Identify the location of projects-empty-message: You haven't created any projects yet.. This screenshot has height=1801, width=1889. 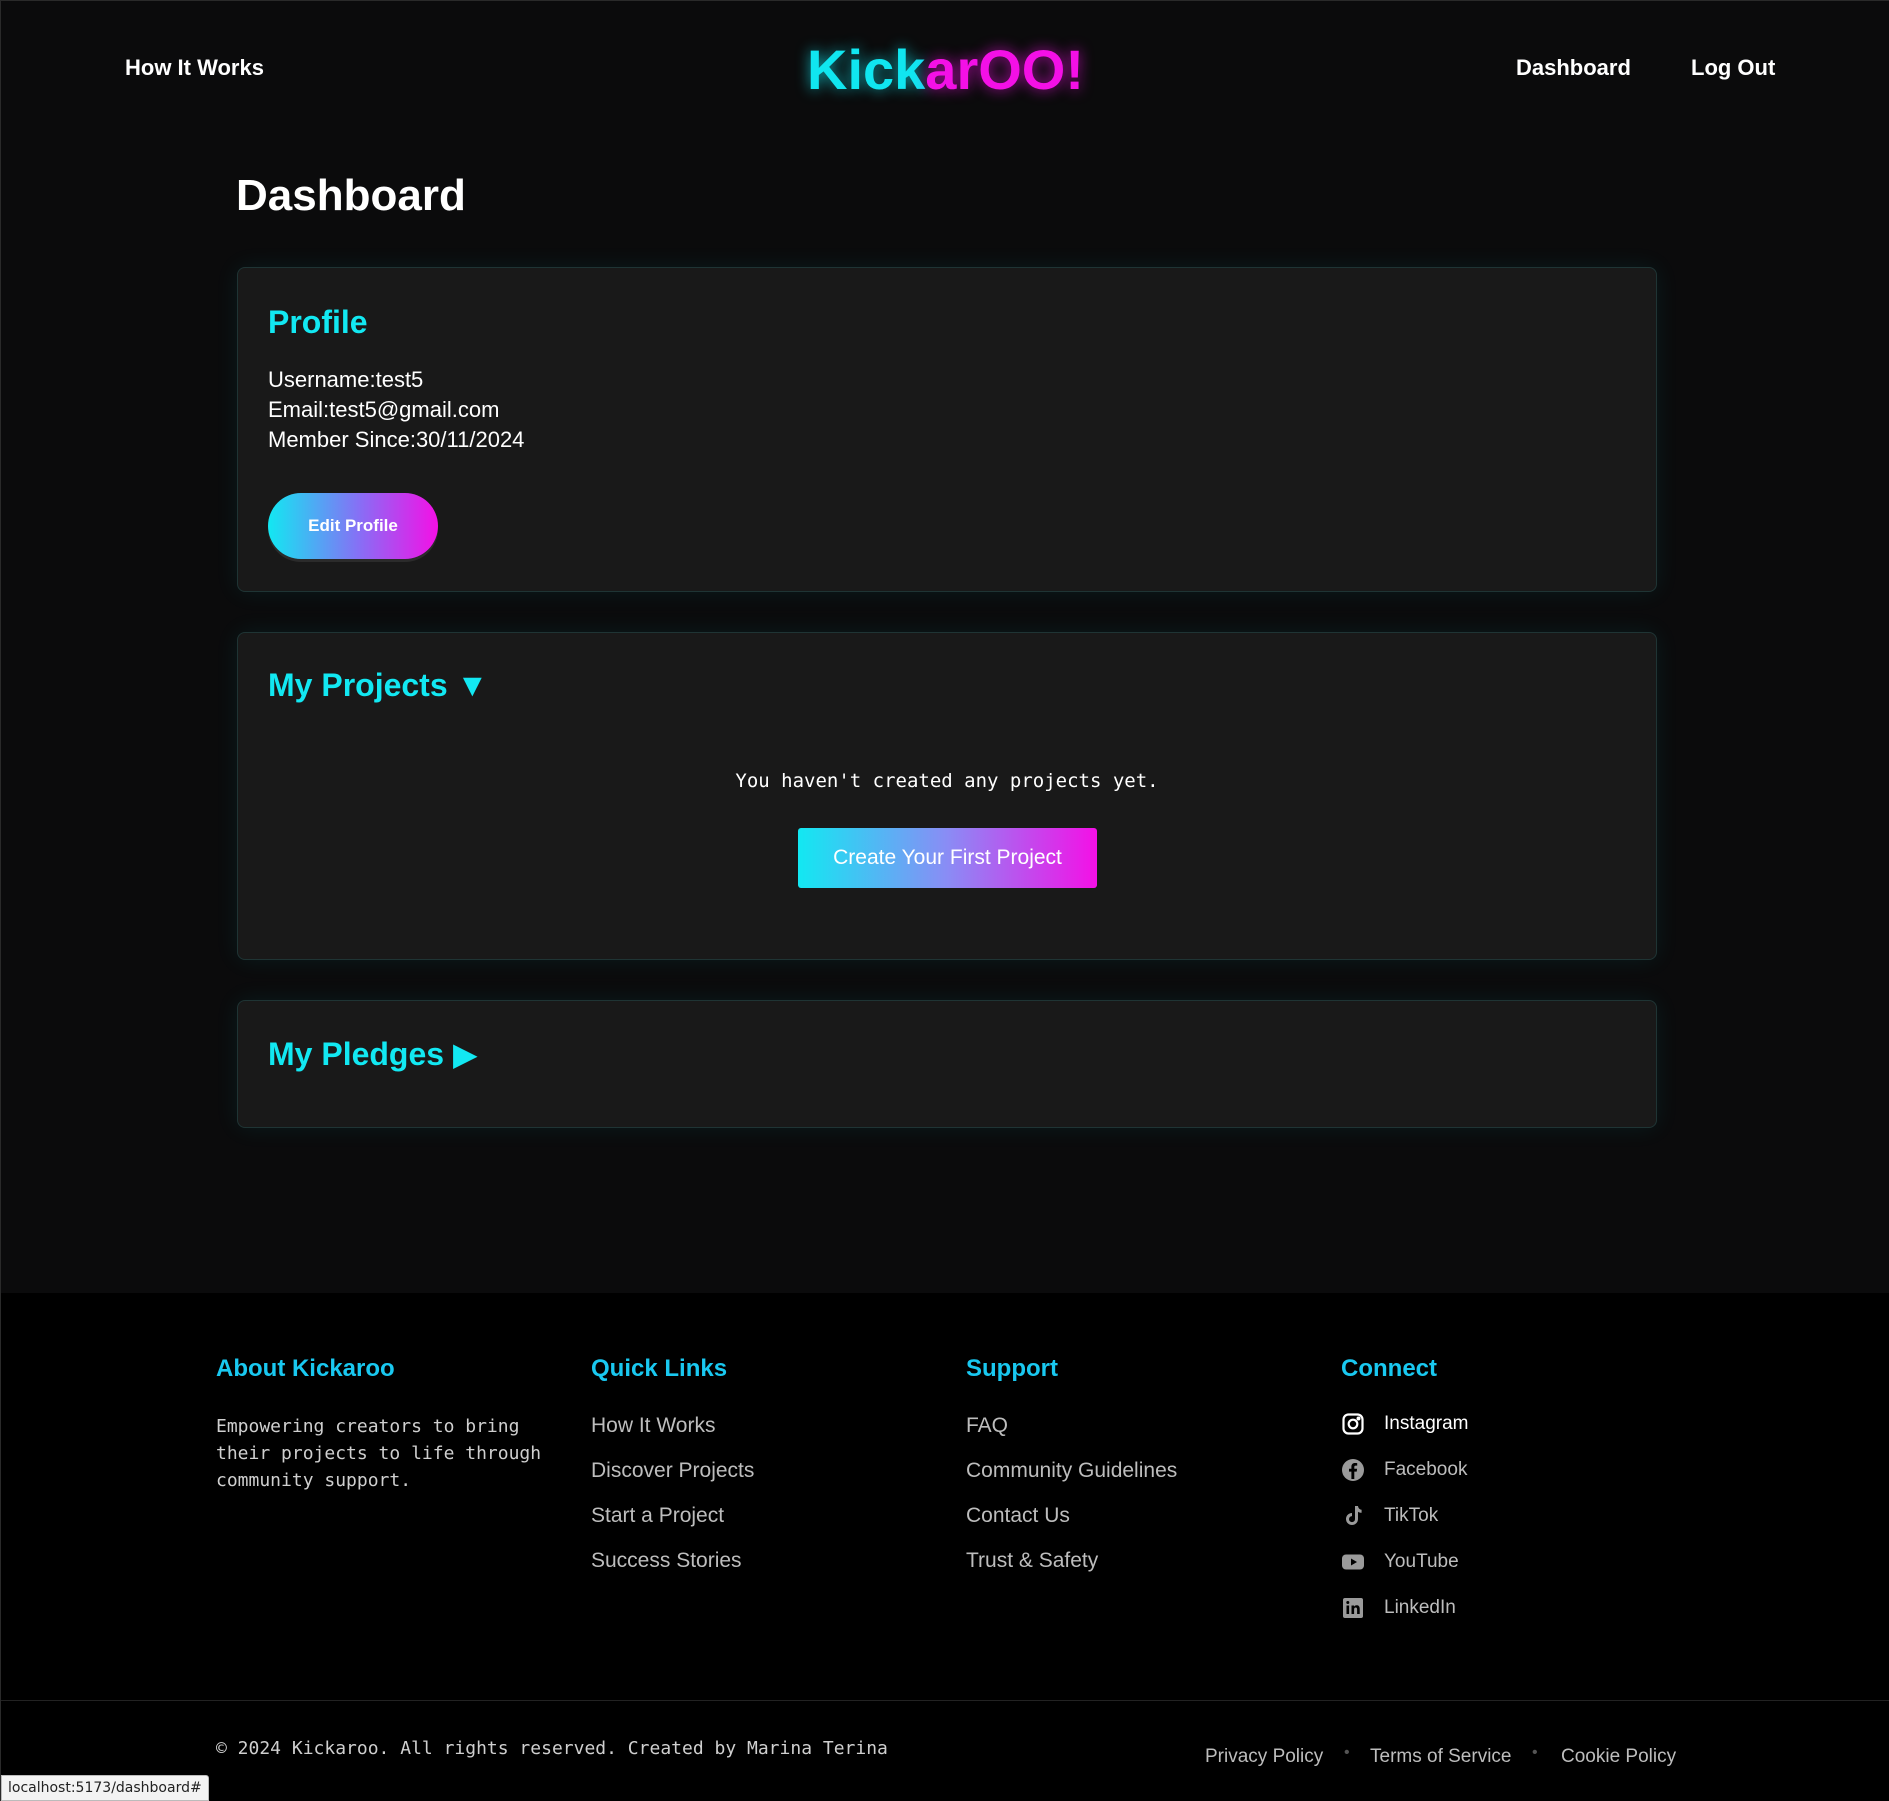
(947, 781).